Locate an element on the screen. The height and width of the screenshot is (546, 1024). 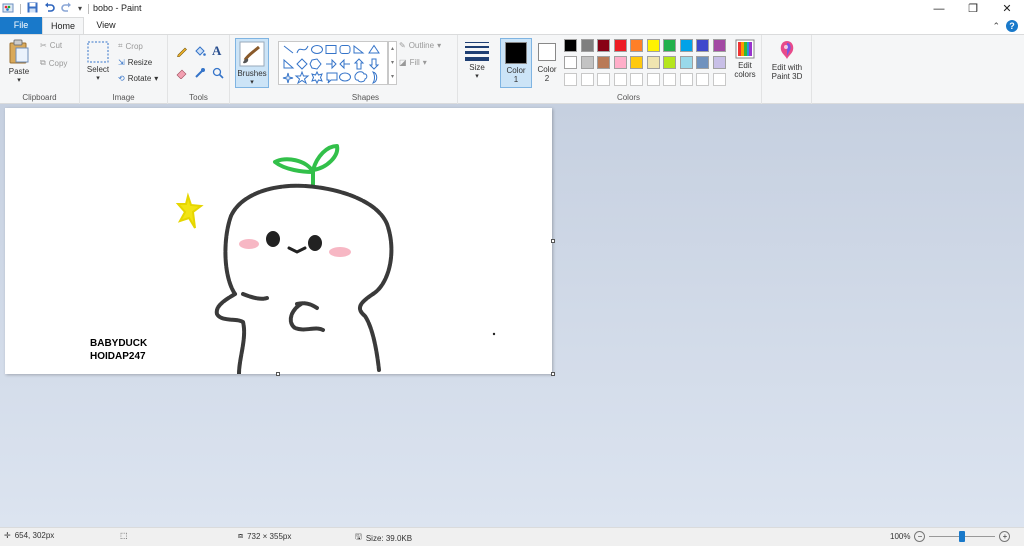
select-button: Select ▾ is located at coordinates (98, 62).